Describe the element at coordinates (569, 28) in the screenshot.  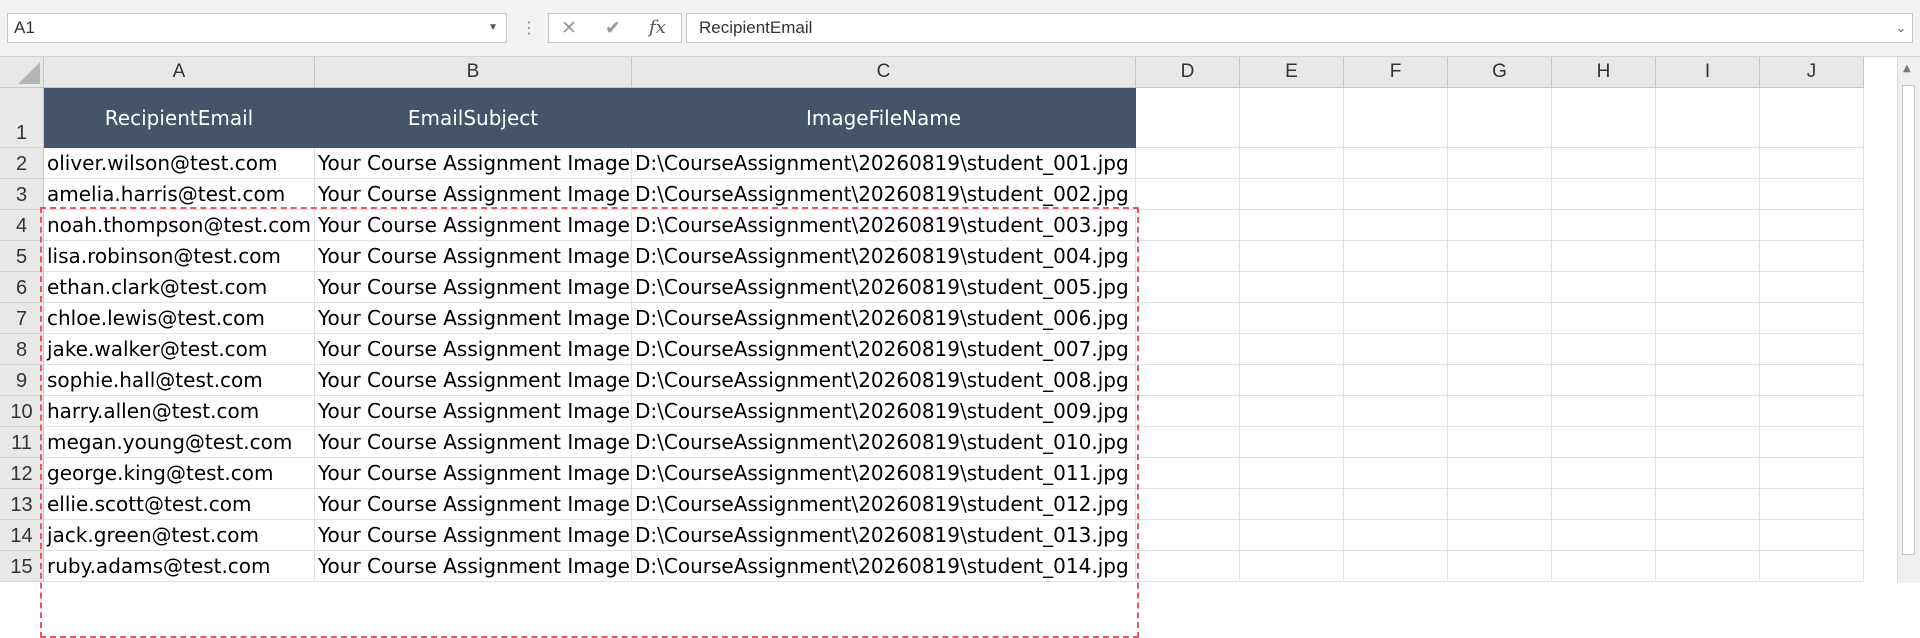
I see `cancel-icon: ✕` at that location.